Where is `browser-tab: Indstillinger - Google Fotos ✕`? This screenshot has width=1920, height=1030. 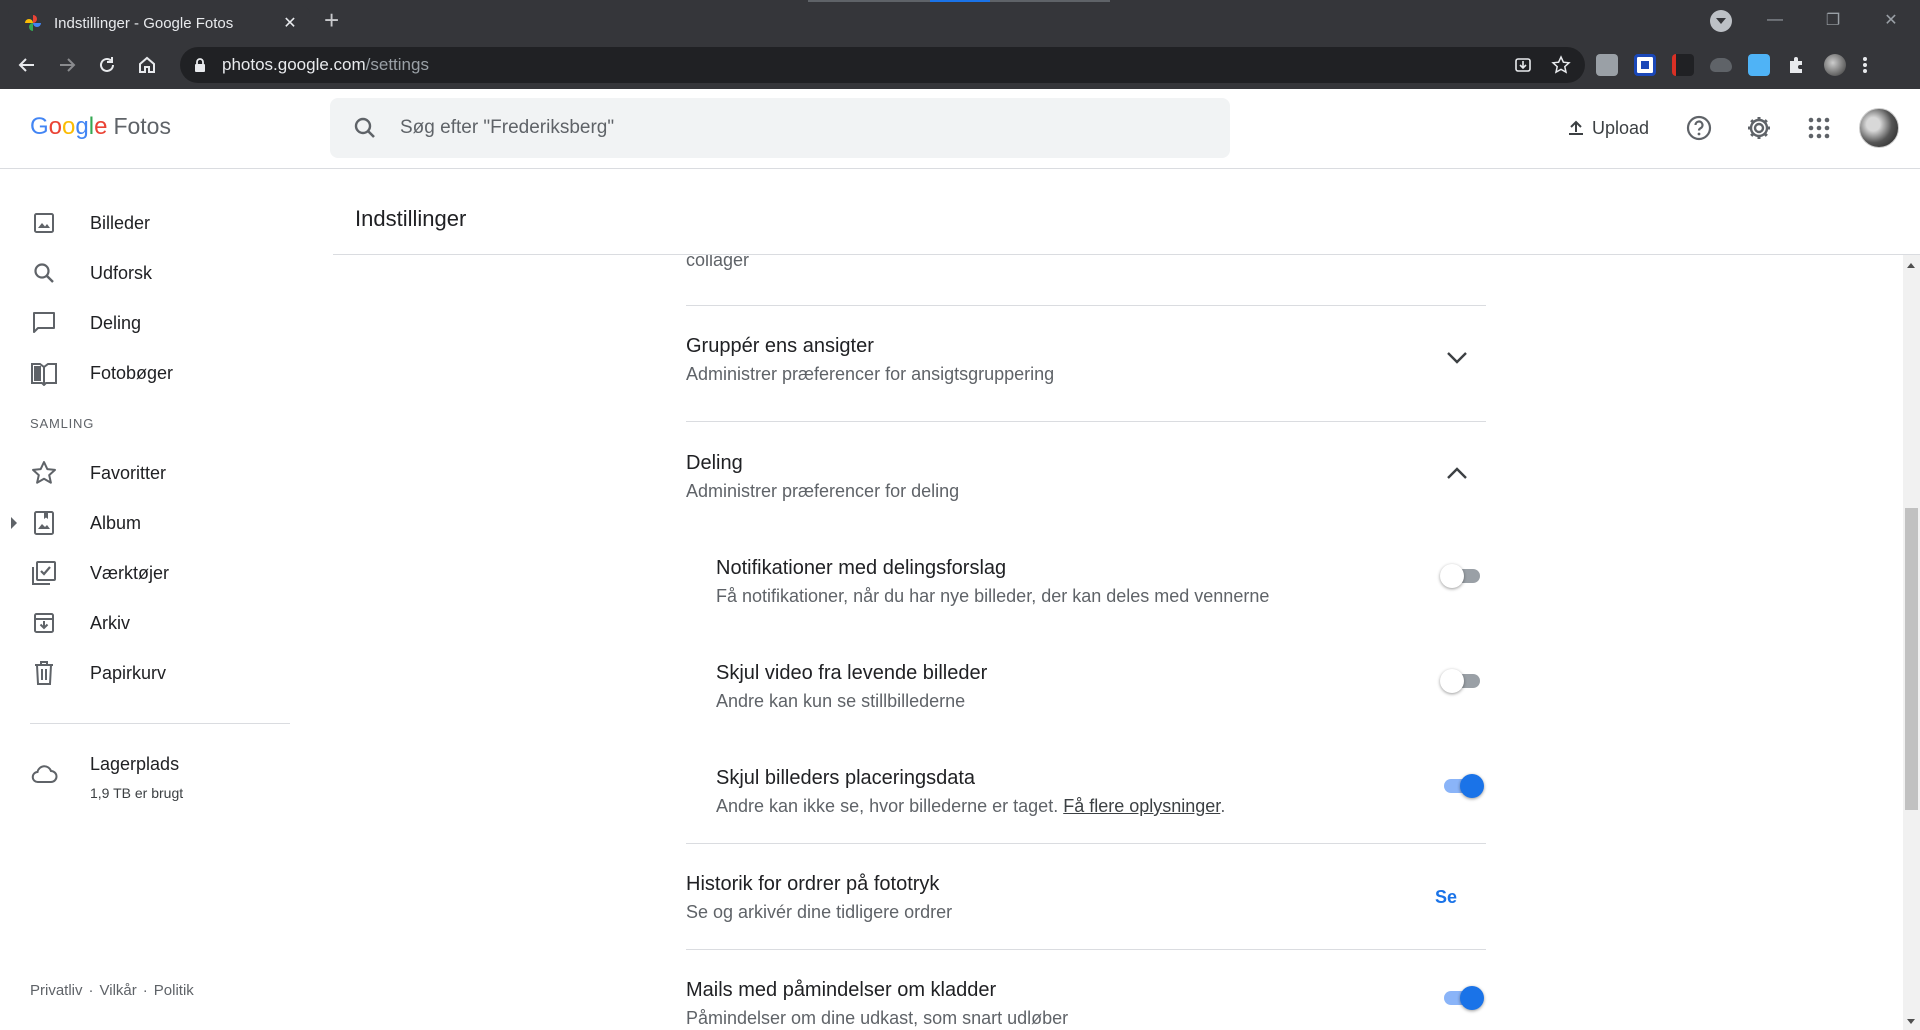
browser-tab: Indstillinger - Google Fotos ✕ is located at coordinates (159, 23).